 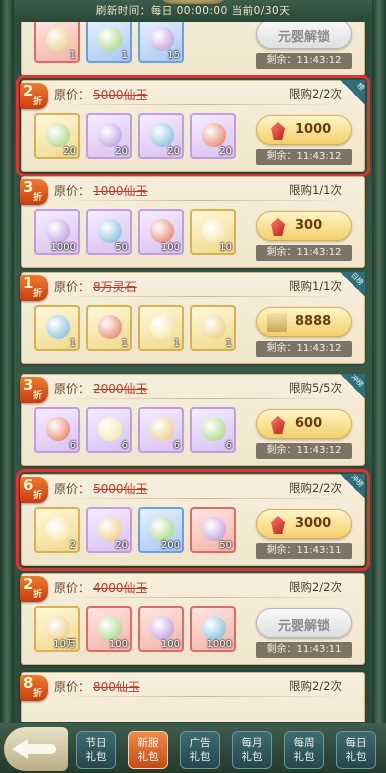 I want to click on buy-button: 1000, so click(x=304, y=130).